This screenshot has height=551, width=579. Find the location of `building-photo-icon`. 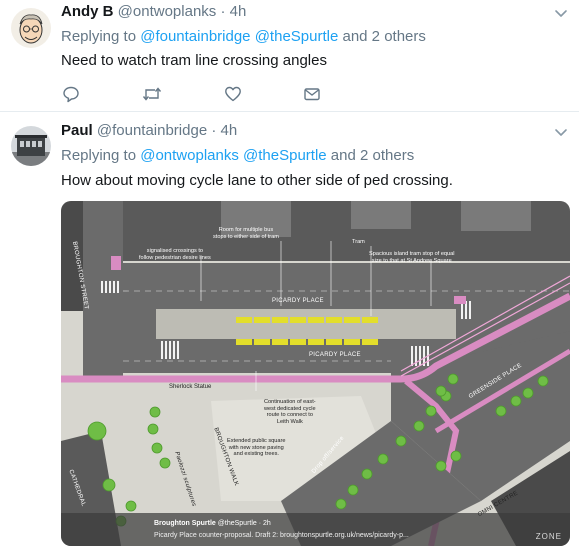

building-photo-icon is located at coordinates (31, 146).